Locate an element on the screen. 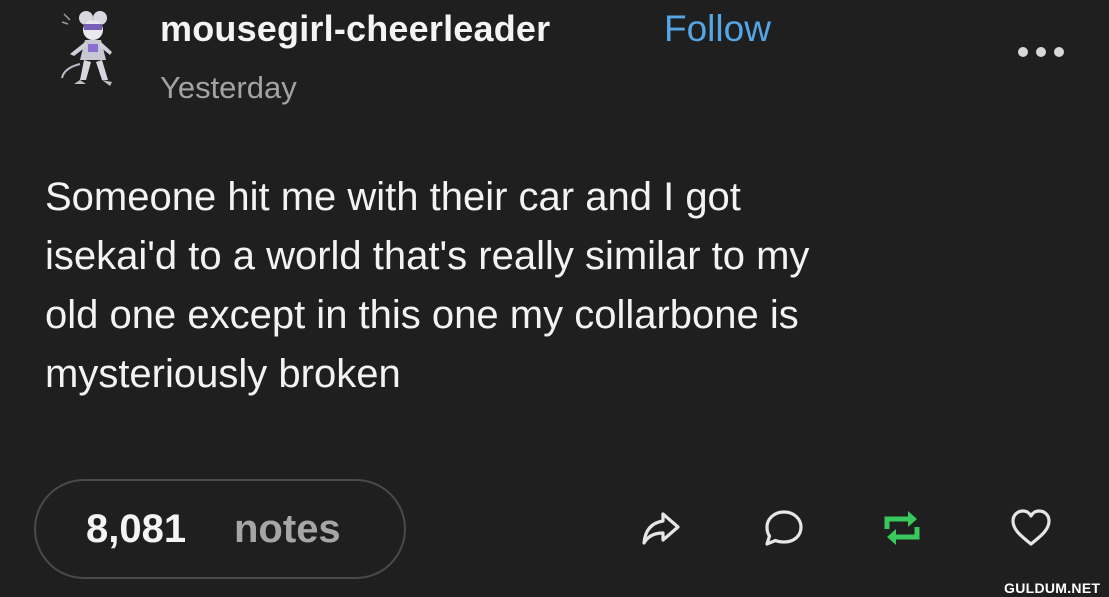 The image size is (1109, 597). avatar is located at coordinates (90, 49).